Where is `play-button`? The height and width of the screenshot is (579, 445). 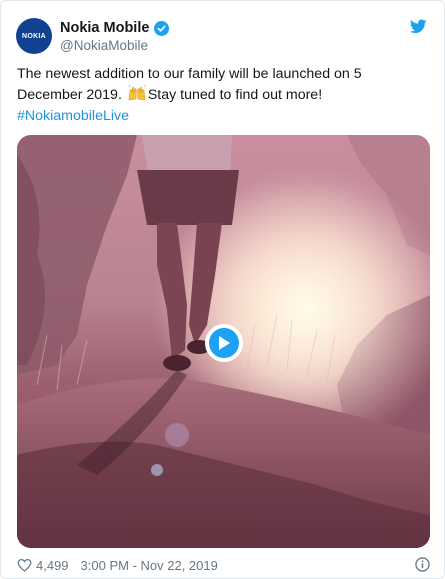 play-button is located at coordinates (224, 343).